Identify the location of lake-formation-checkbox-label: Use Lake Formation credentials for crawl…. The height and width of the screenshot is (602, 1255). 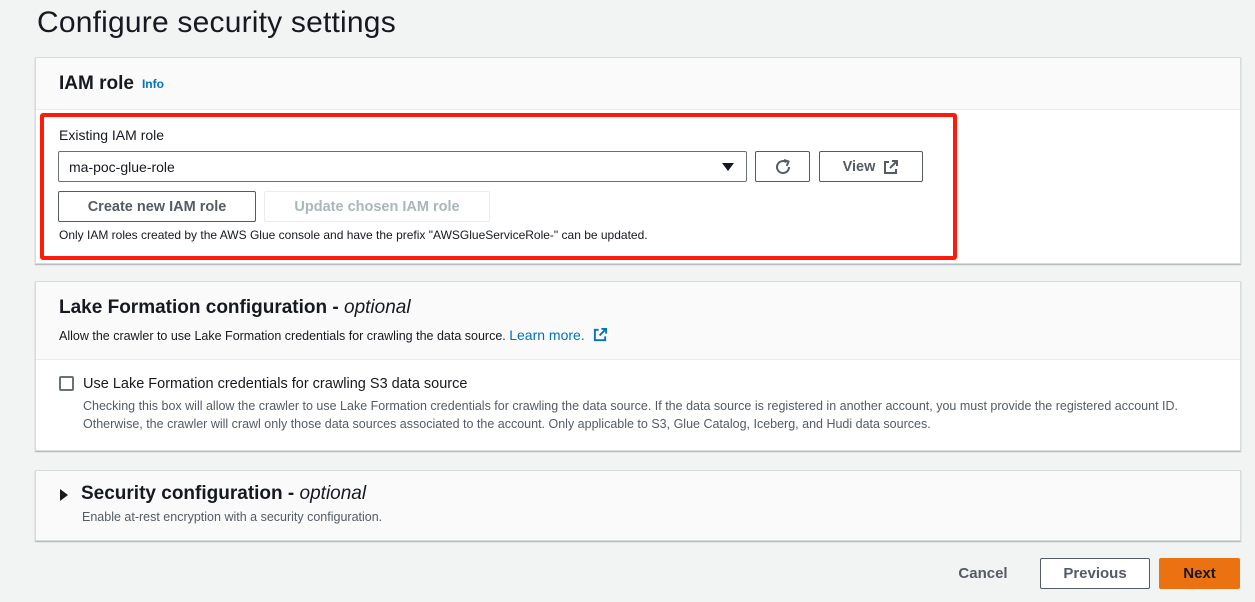
(275, 384).